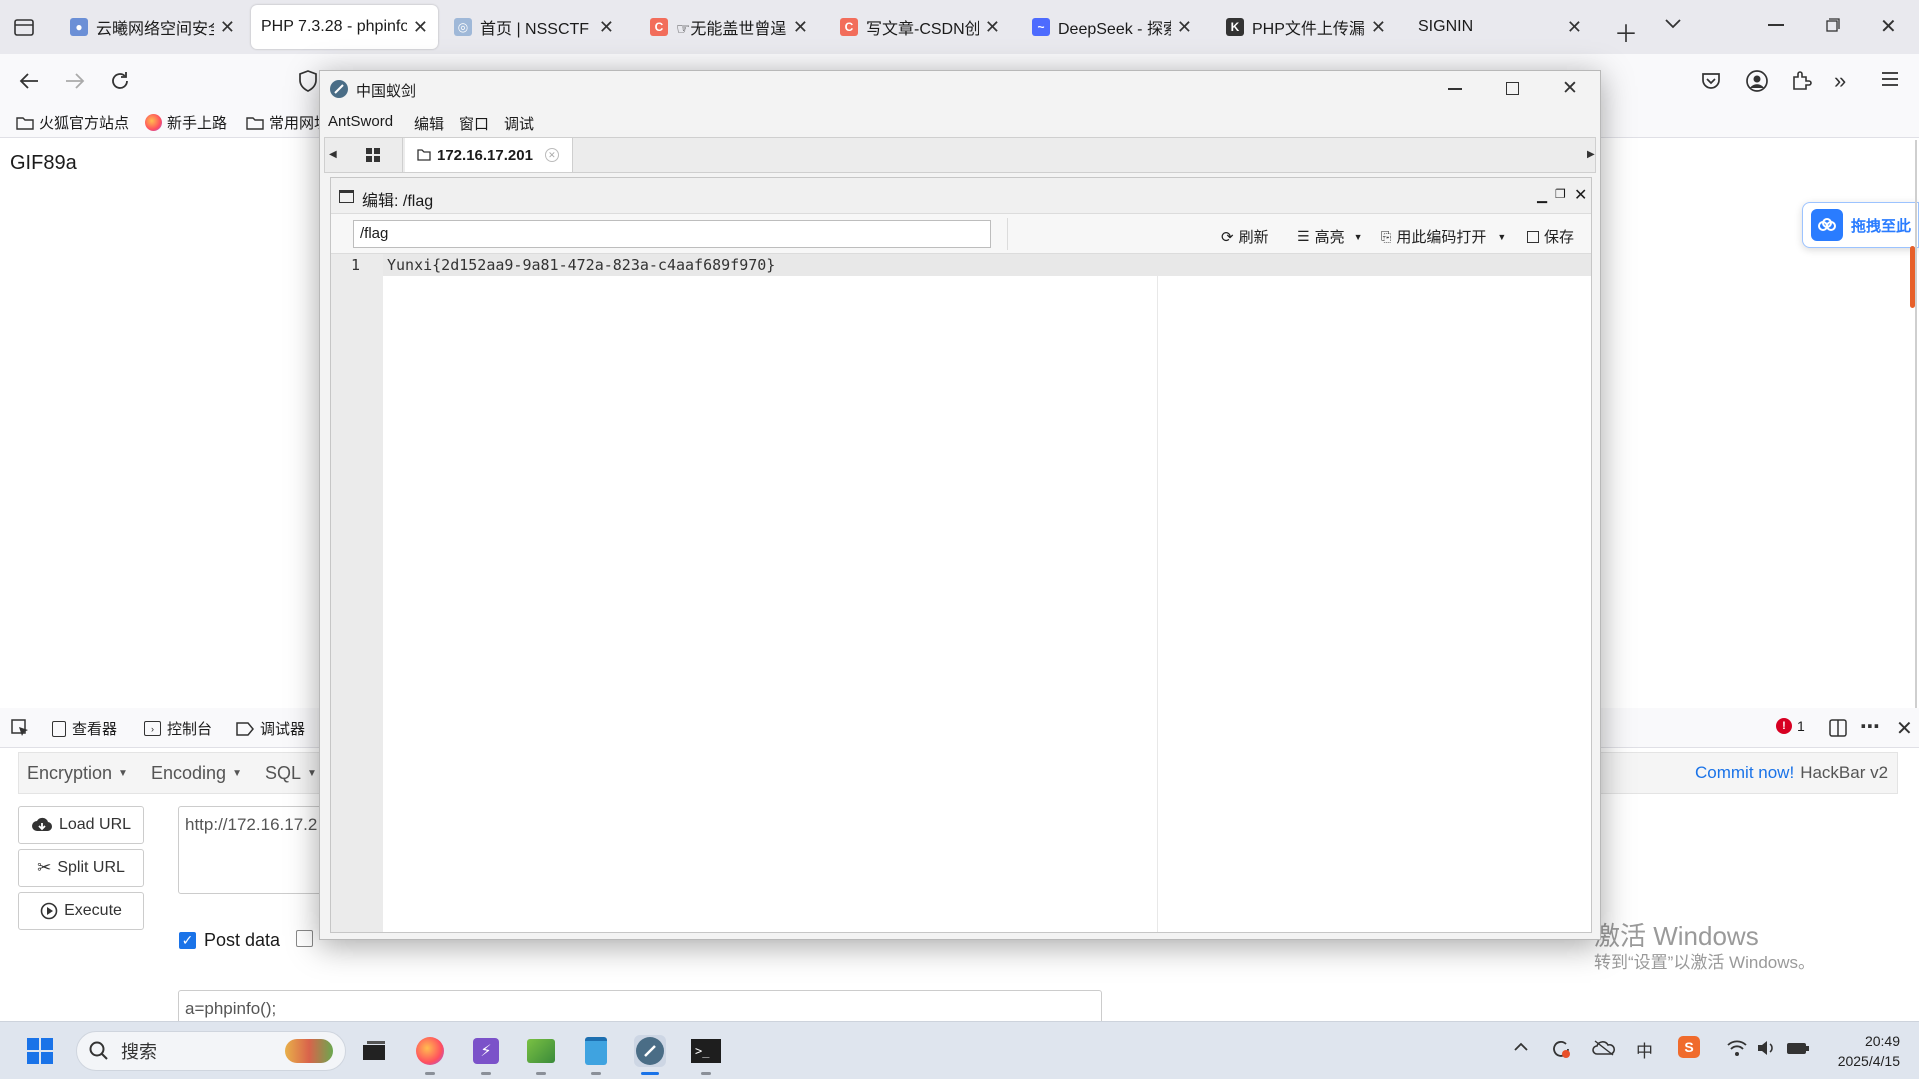 This screenshot has width=1919, height=1079. Describe the element at coordinates (1500, 27) in the screenshot. I see `tab-signin: SIGNIN ✕` at that location.